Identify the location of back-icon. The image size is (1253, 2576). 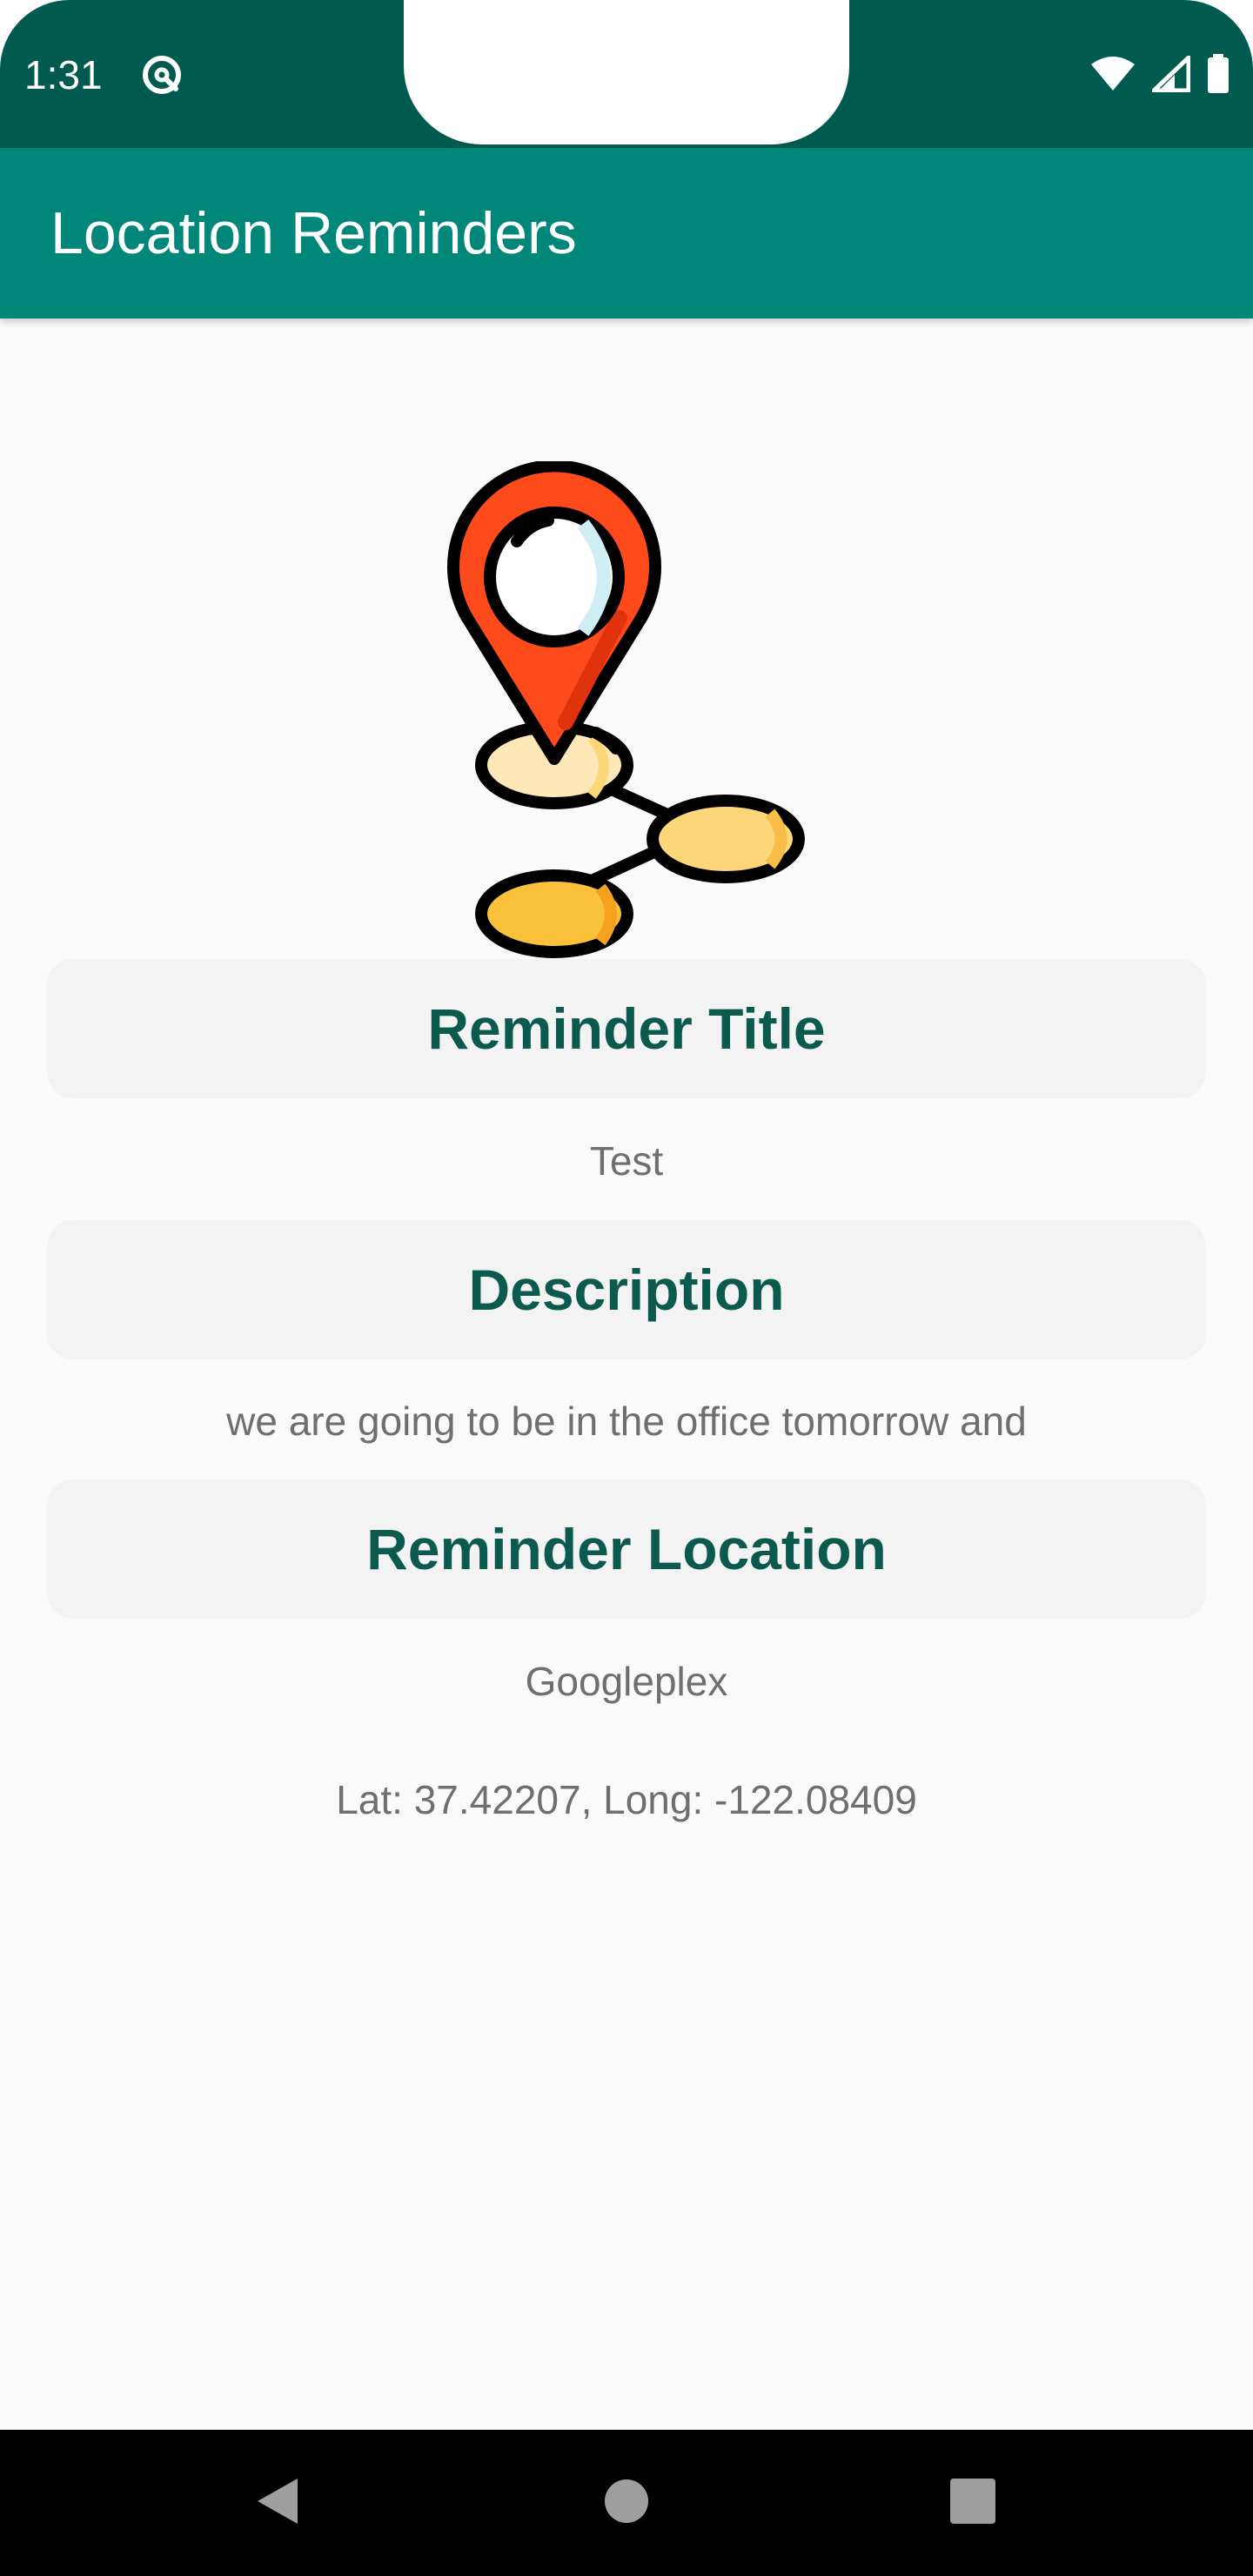
(276, 2504).